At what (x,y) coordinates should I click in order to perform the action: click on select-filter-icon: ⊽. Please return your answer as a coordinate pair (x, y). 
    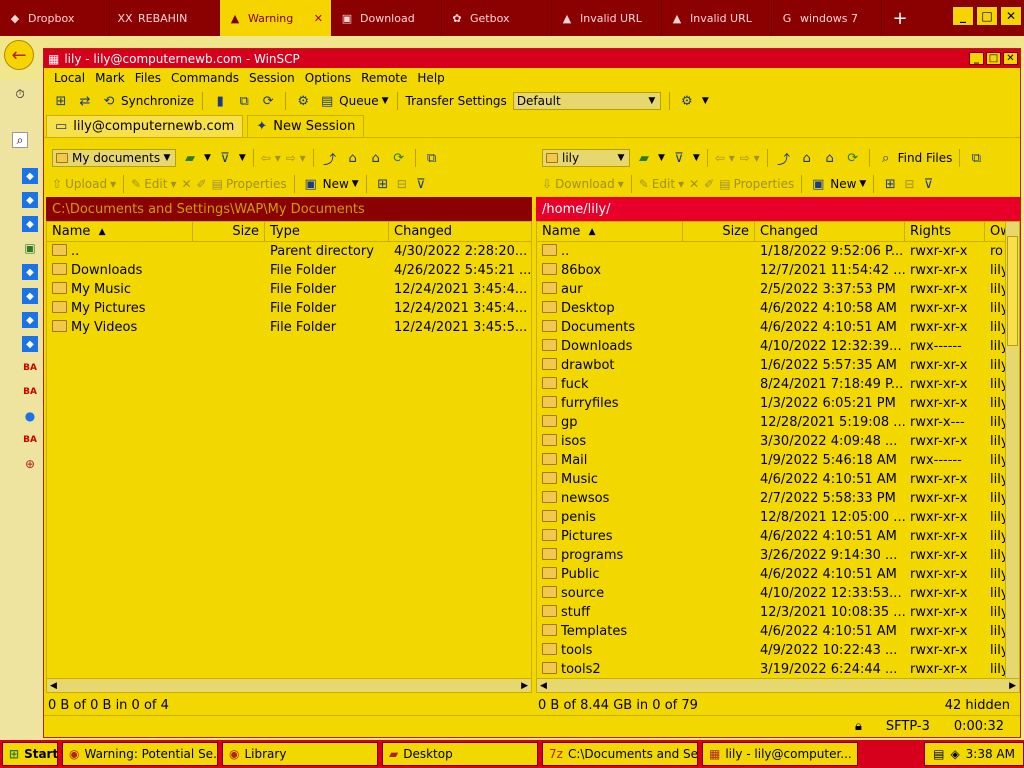
    Looking at the image, I should click on (421, 184).